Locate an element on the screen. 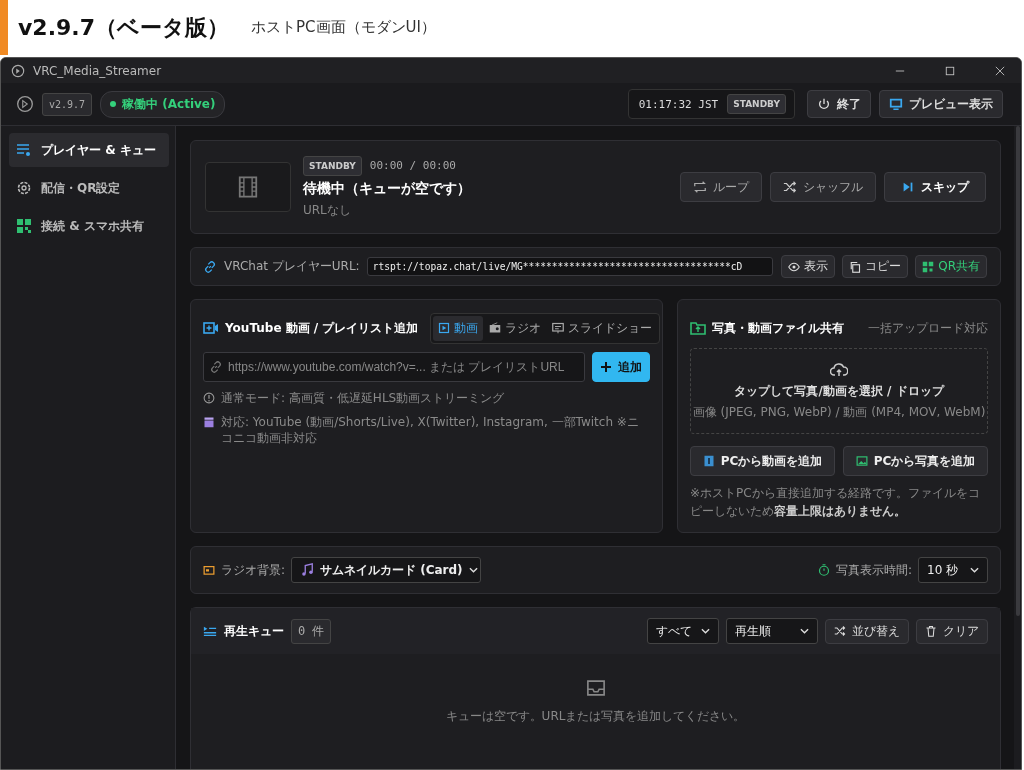  drop-hint: 画像 (JPEG, PNG, WebP) / 動画 (MP4, MOV, WebM) is located at coordinates (839, 412).